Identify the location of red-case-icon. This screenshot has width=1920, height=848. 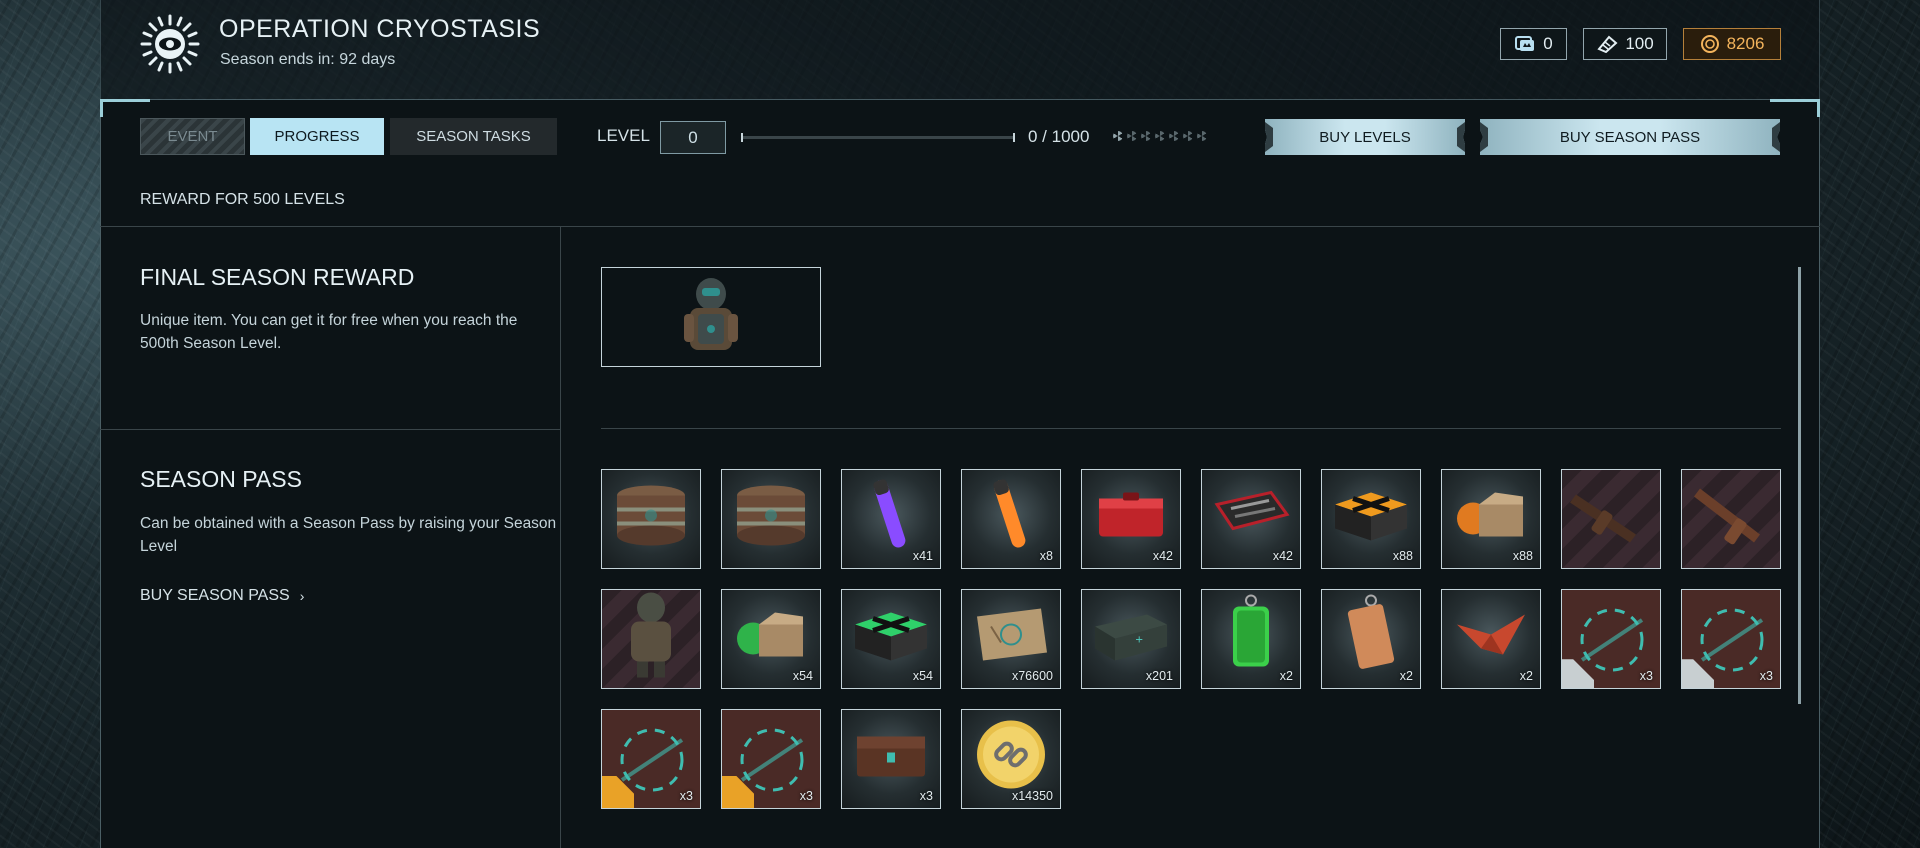
(1131, 517).